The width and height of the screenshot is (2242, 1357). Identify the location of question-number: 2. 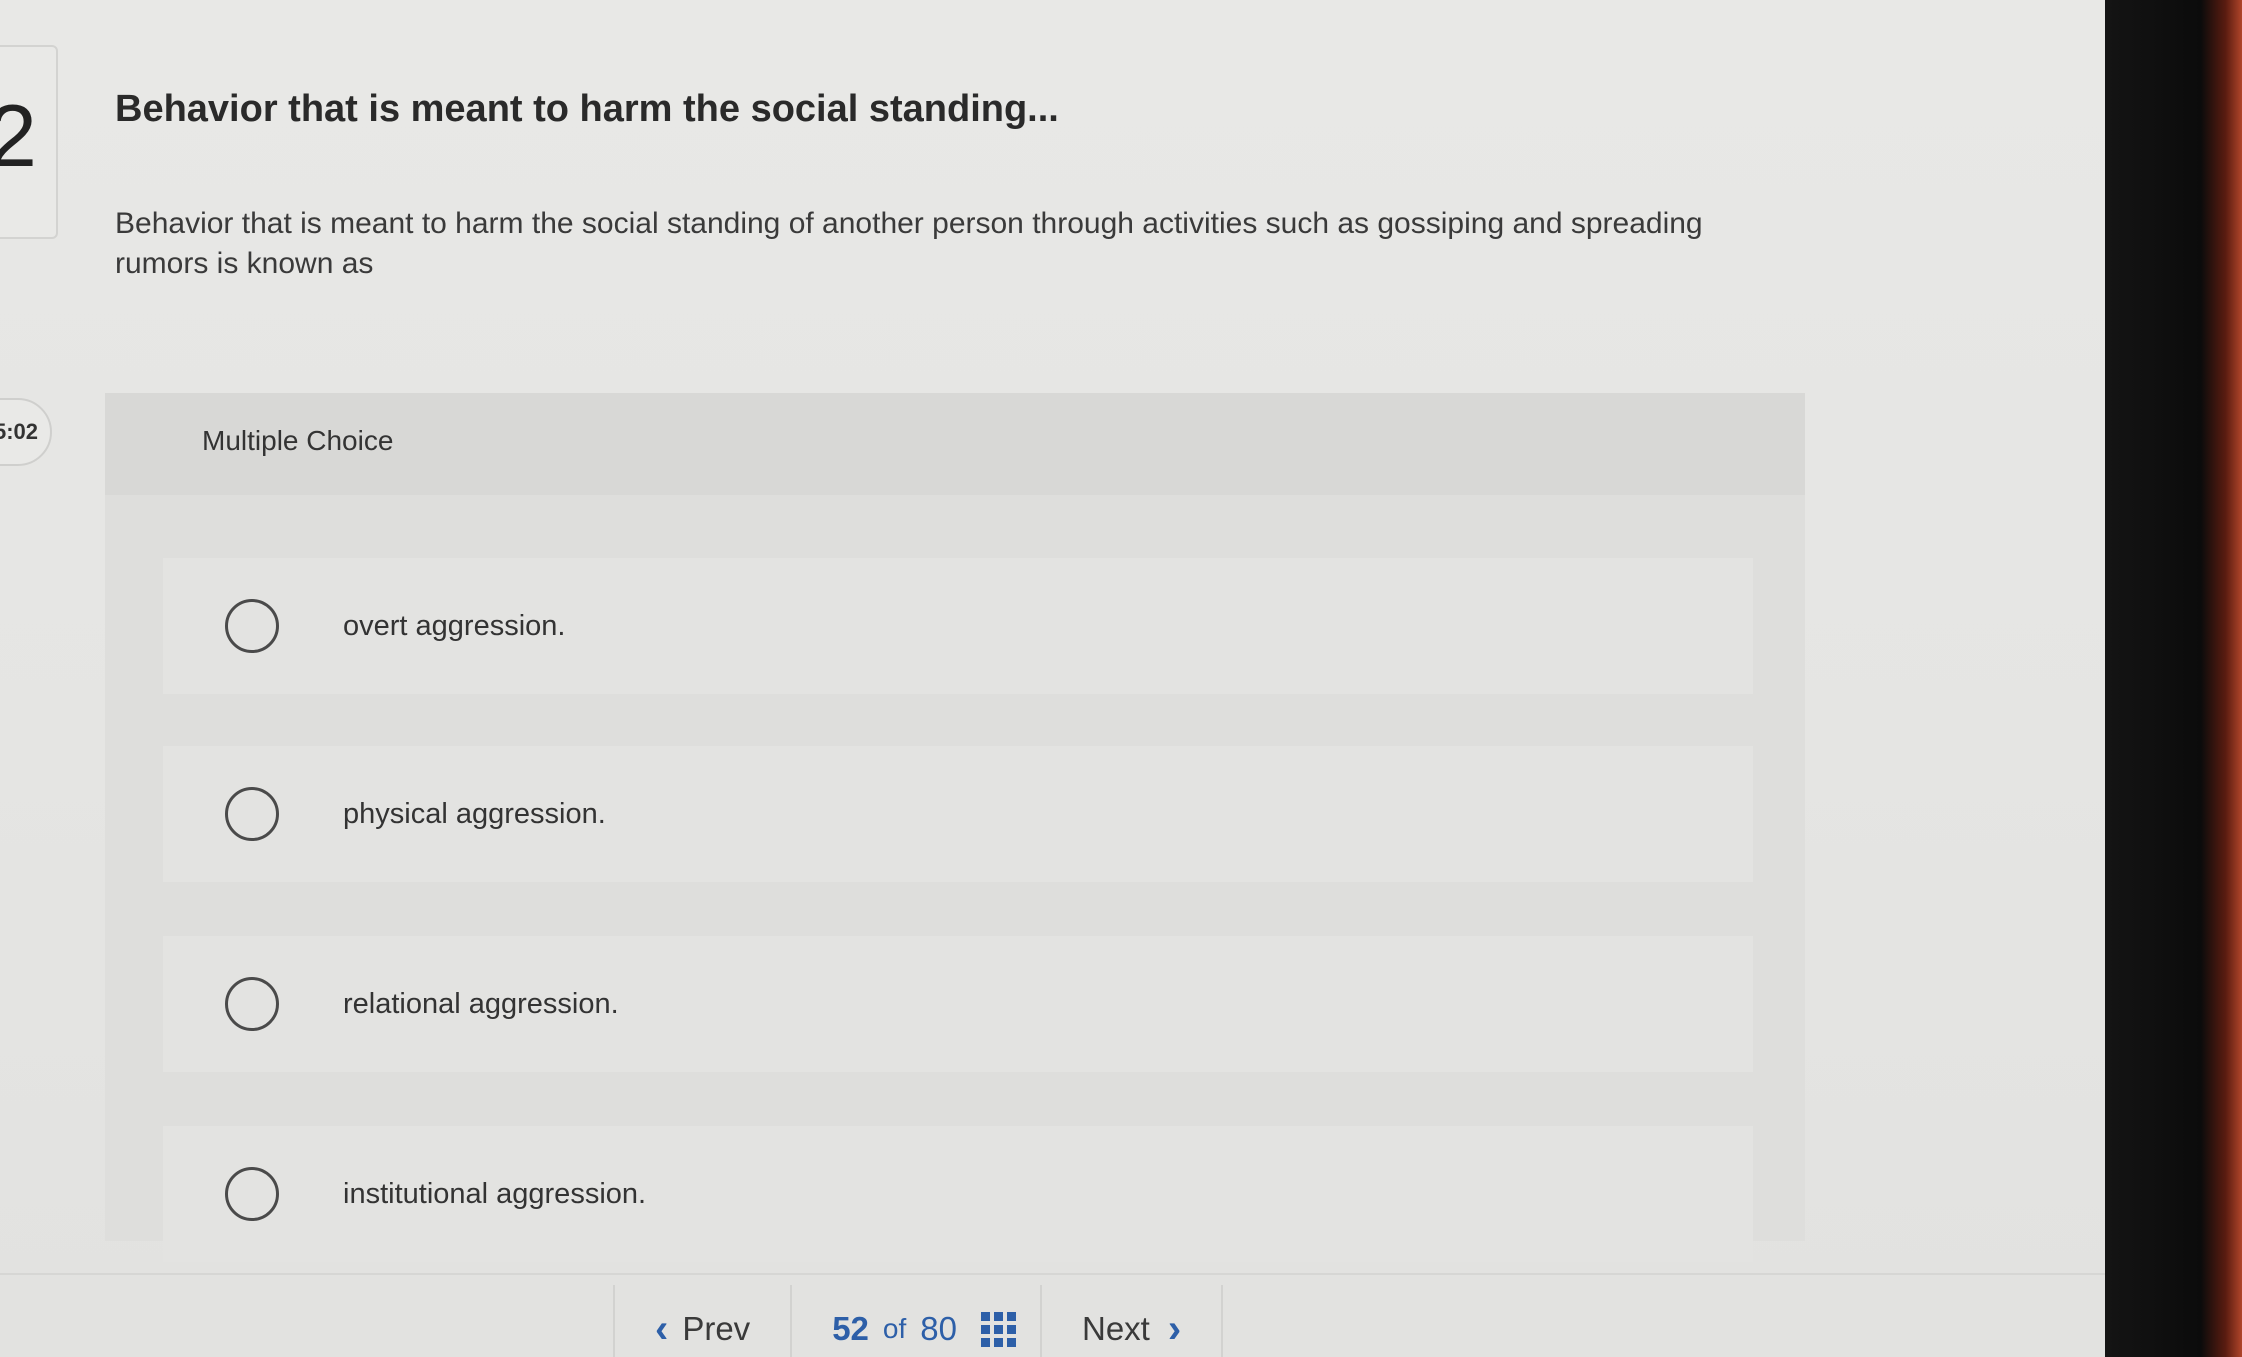
(18, 135).